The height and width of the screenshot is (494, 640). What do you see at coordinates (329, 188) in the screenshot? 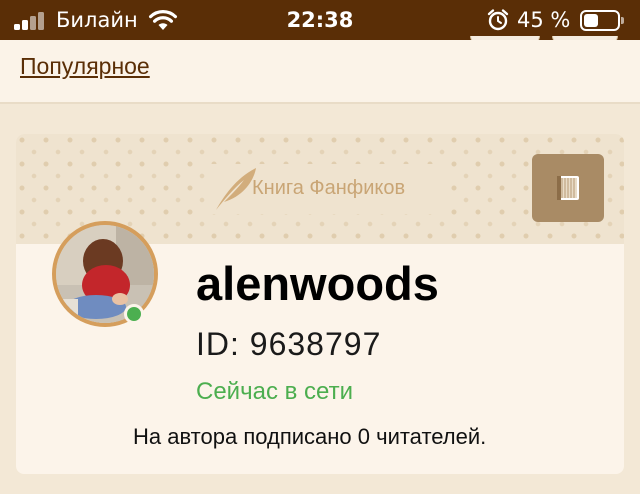
I see `logo-text: Книга Фанфиков` at bounding box center [329, 188].